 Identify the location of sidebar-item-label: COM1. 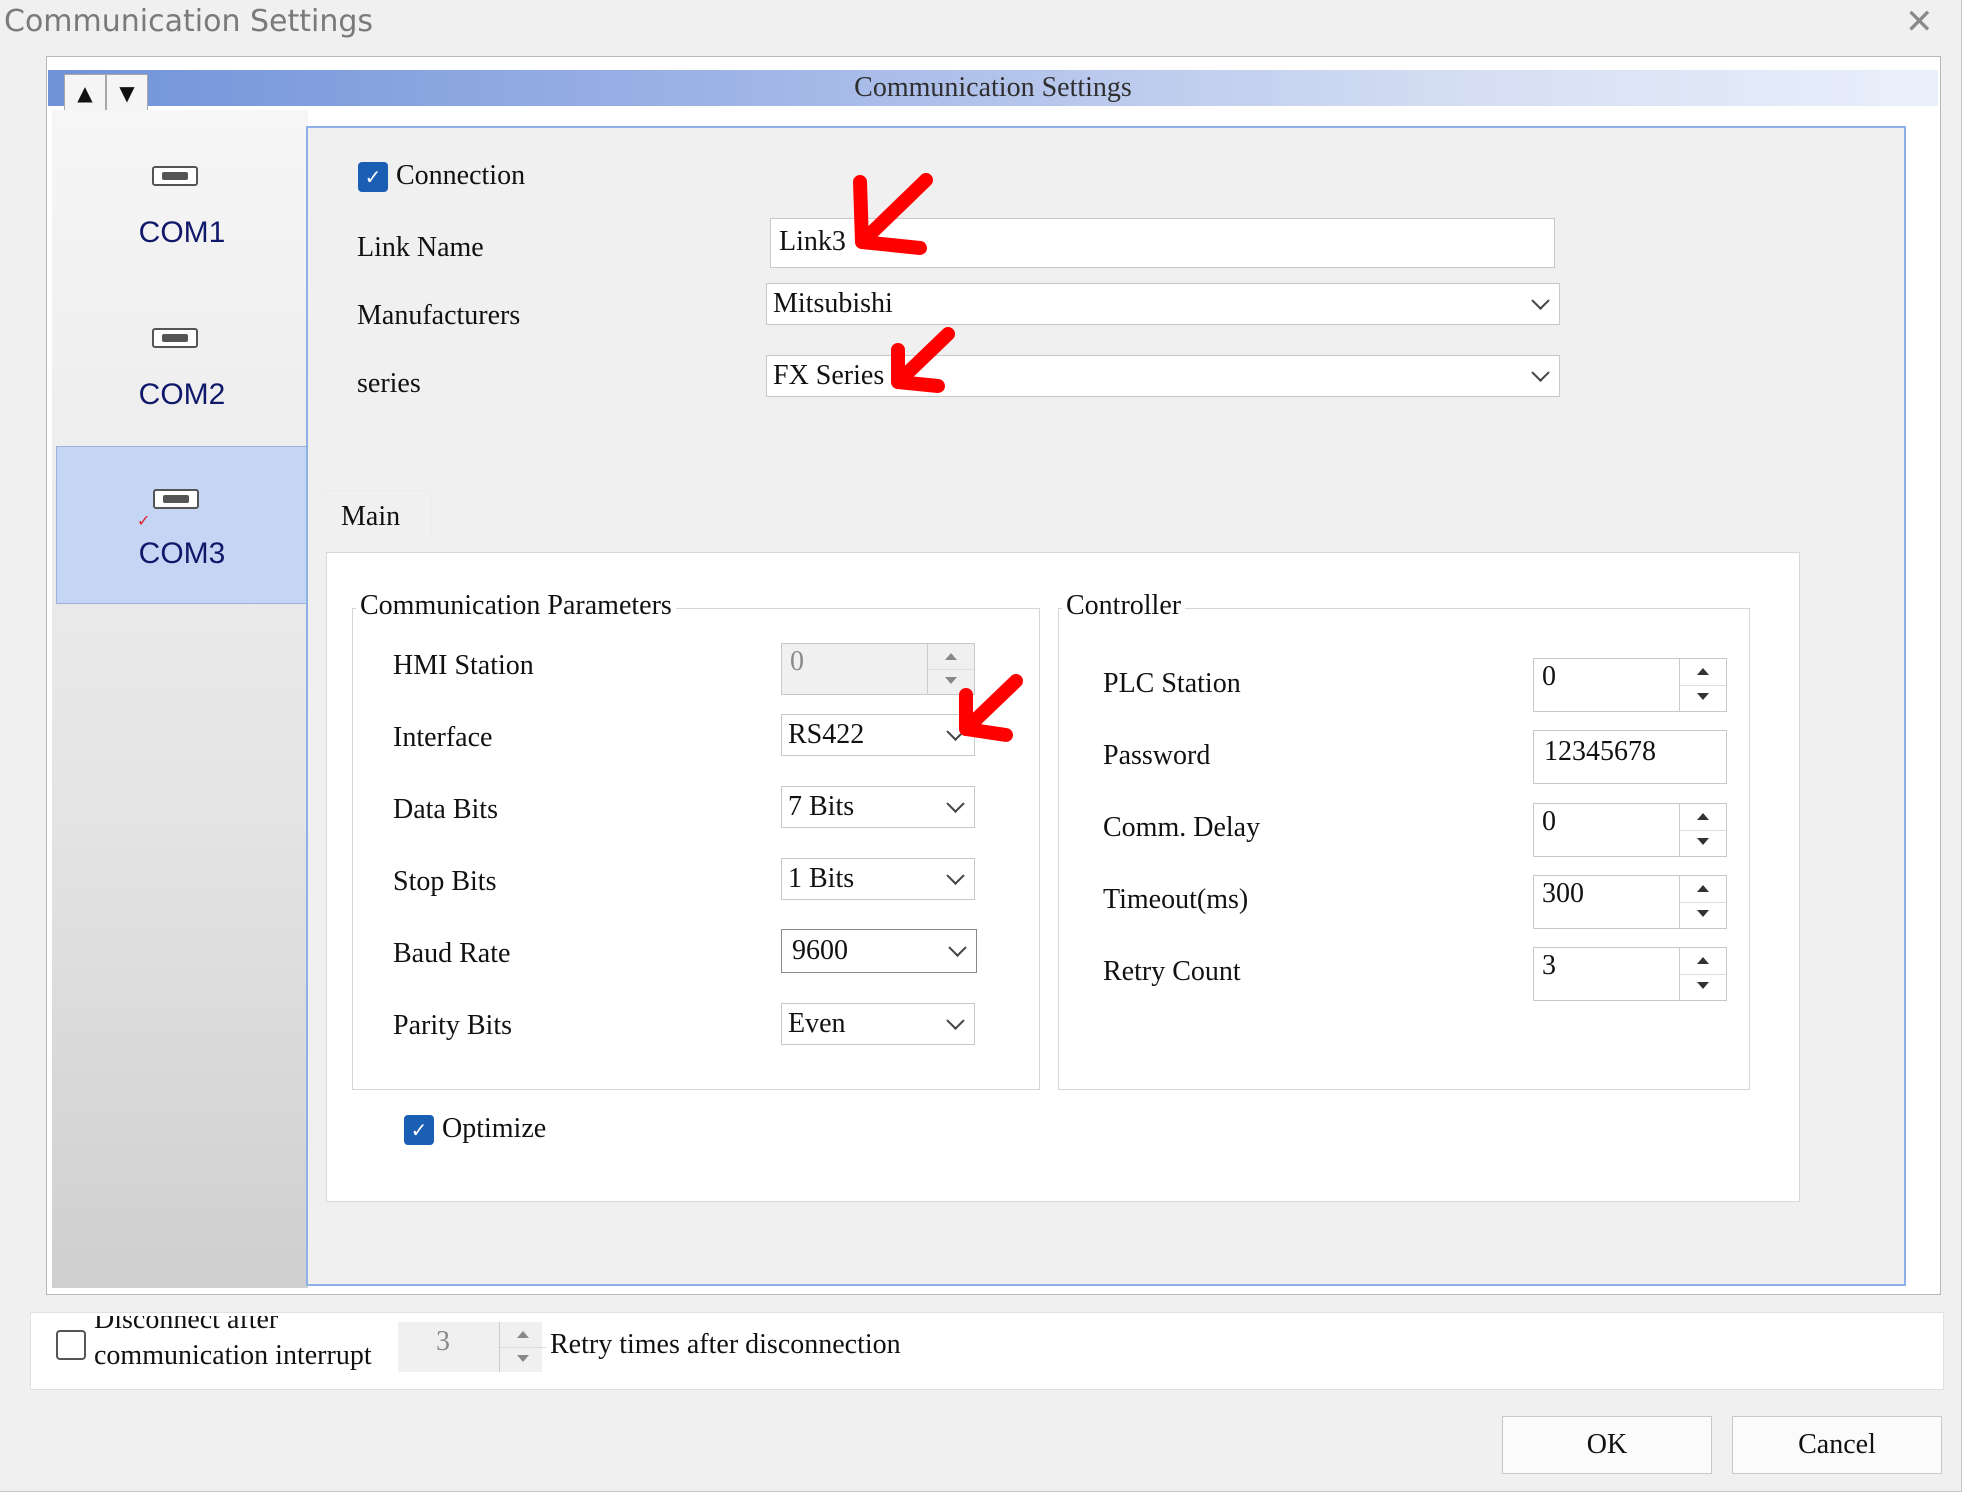
(182, 232).